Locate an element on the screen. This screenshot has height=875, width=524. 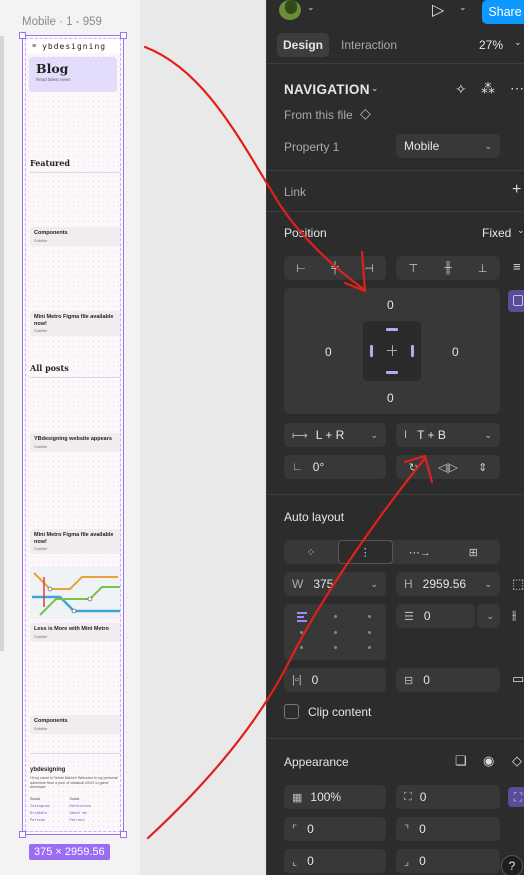
radius-top-right-field: ⌝ 0 is located at coordinates (448, 829).